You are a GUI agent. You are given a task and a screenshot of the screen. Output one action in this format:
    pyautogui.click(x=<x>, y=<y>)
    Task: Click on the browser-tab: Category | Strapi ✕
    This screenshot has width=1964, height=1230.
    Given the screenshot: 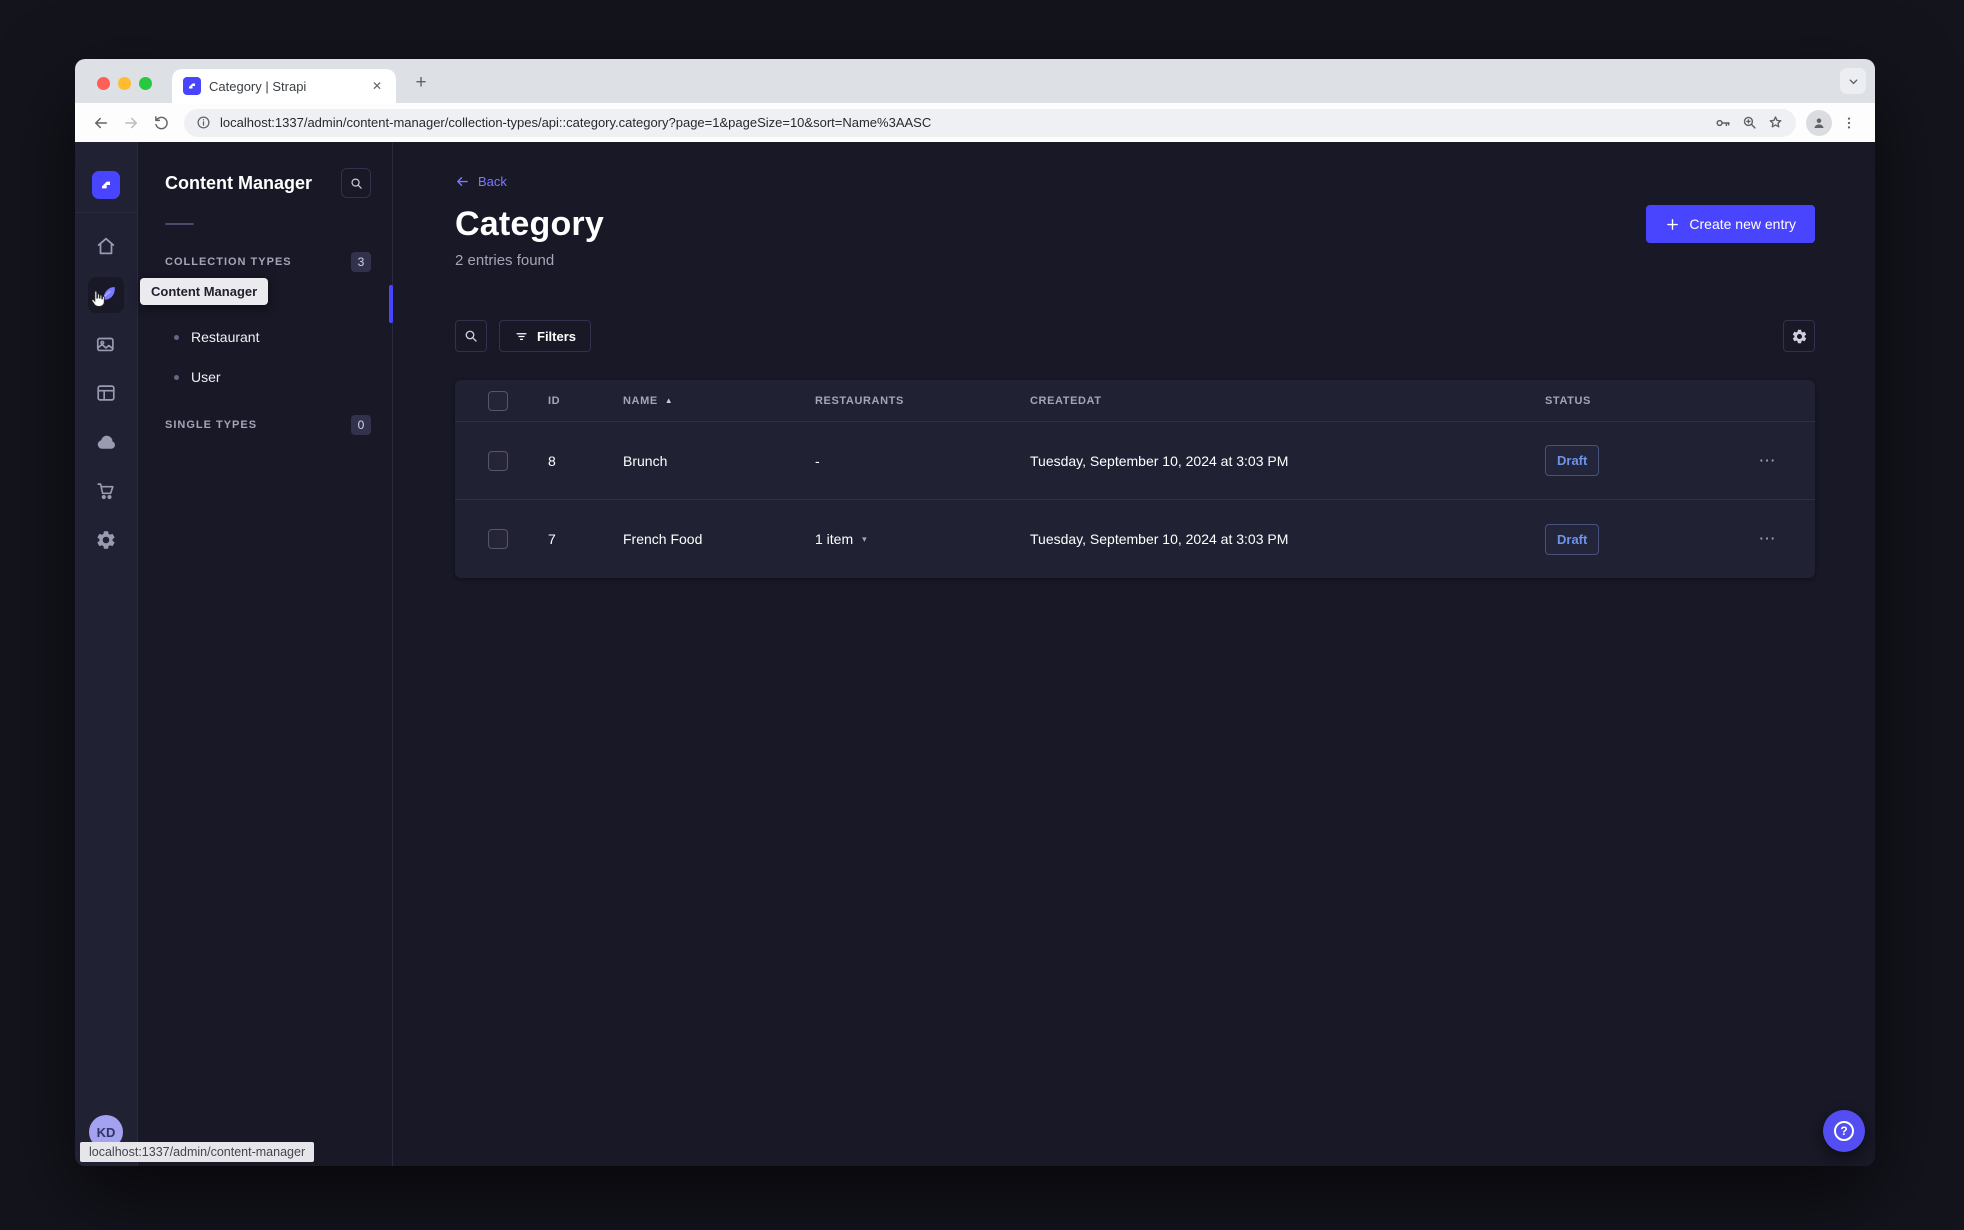 What is the action you would take?
    pyautogui.click(x=284, y=86)
    